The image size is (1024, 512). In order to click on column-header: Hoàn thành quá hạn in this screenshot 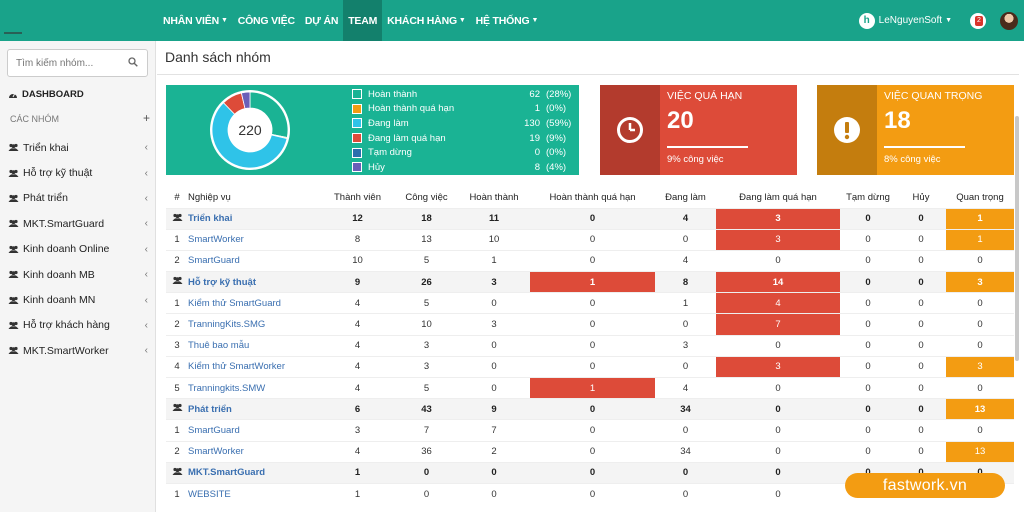, I will do `click(592, 197)`.